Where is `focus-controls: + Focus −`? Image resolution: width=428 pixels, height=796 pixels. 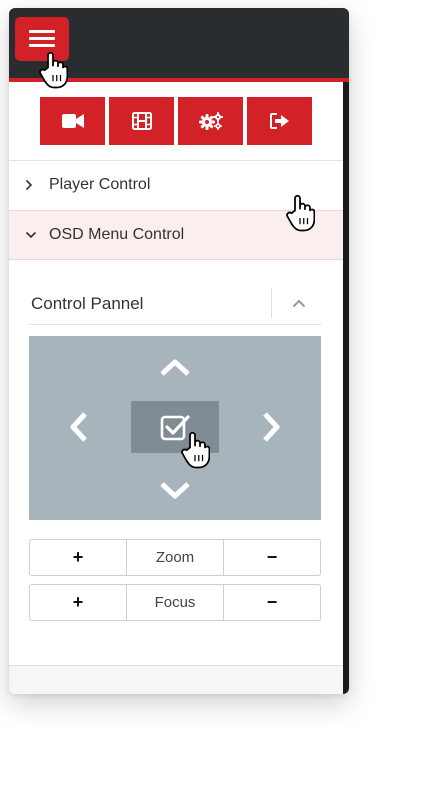 focus-controls: + Focus − is located at coordinates (175, 602).